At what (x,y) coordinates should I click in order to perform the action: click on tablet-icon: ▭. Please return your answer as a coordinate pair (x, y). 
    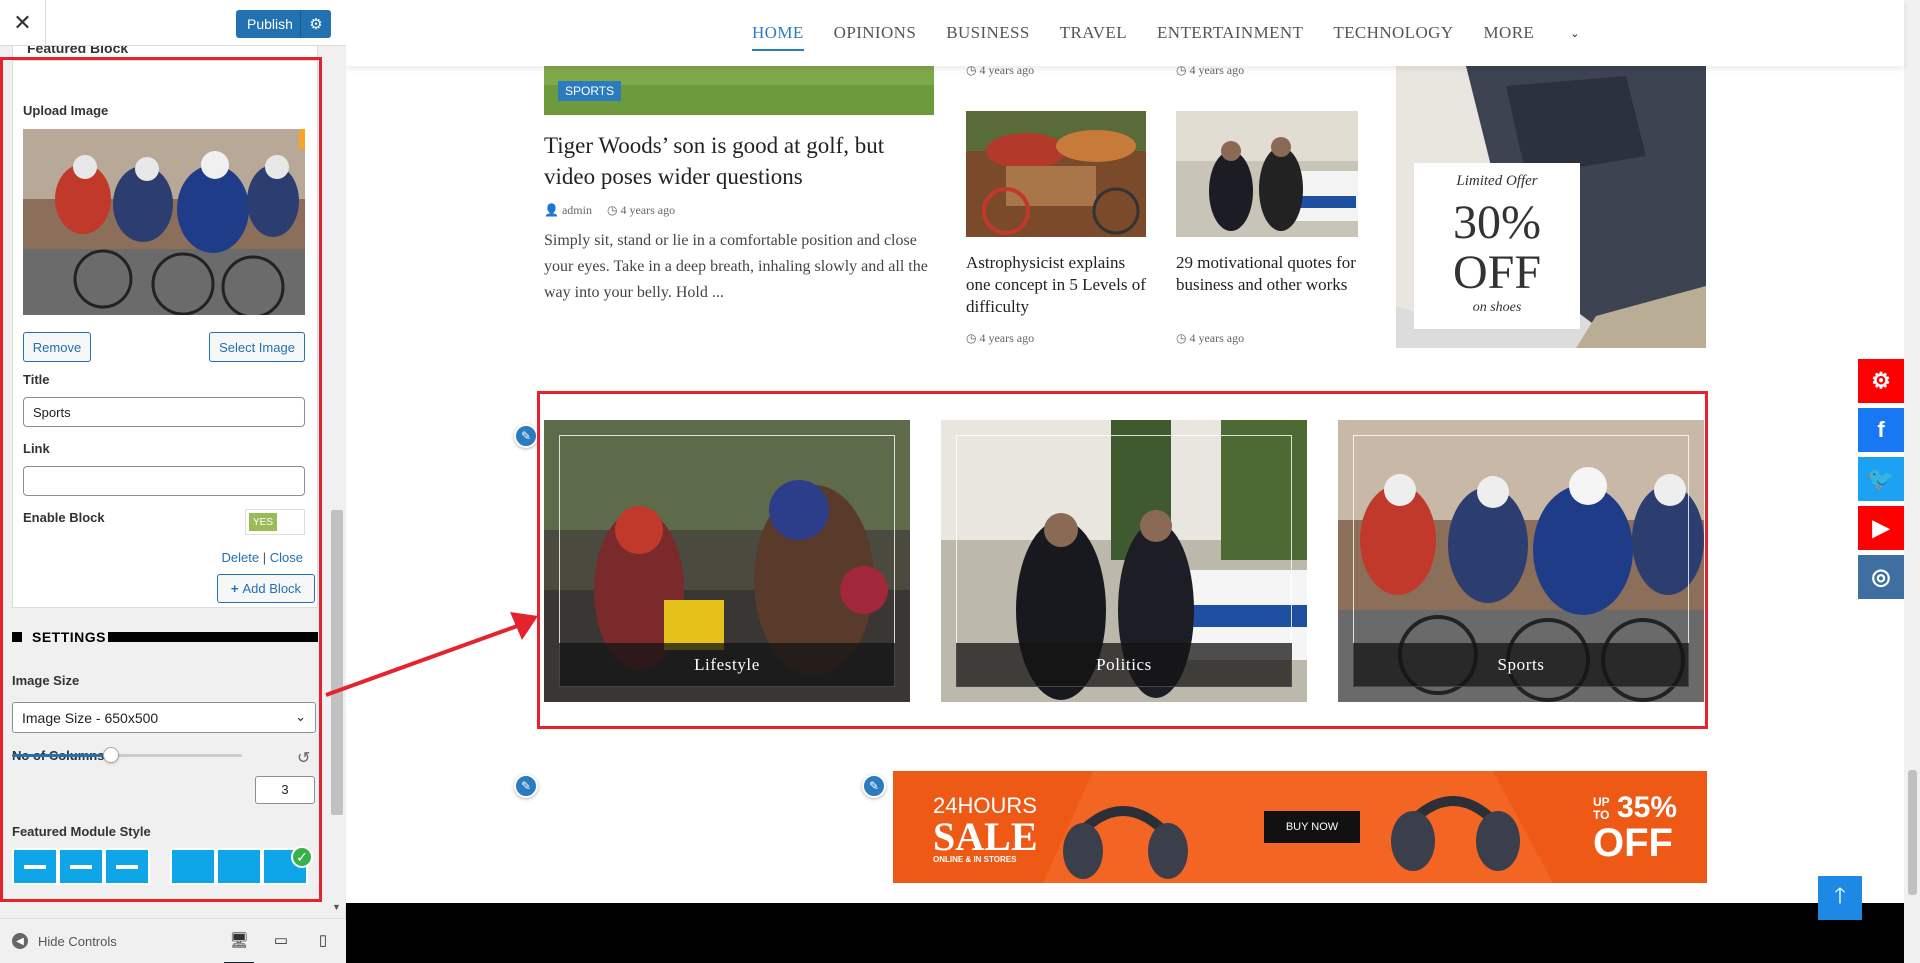
    Looking at the image, I should click on (281, 940).